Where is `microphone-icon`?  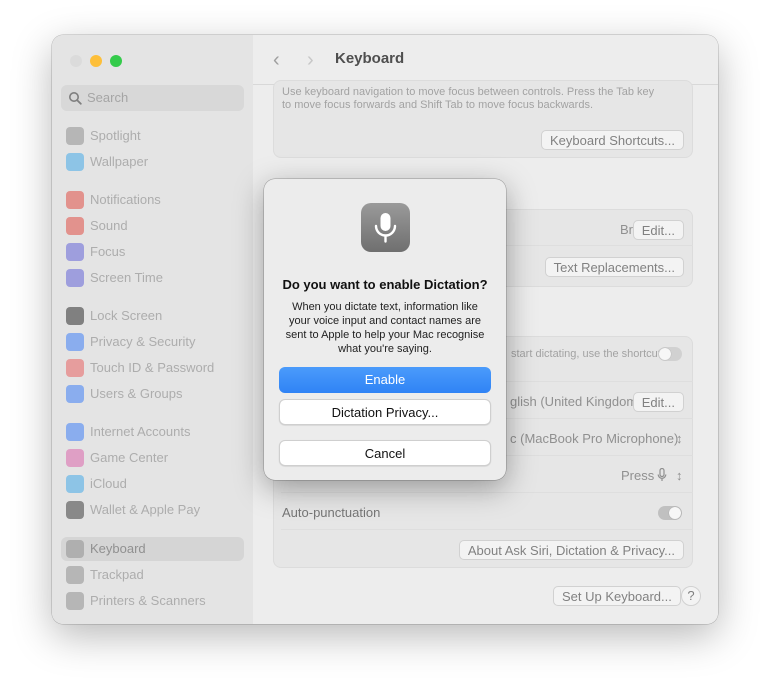
microphone-icon is located at coordinates (385, 228).